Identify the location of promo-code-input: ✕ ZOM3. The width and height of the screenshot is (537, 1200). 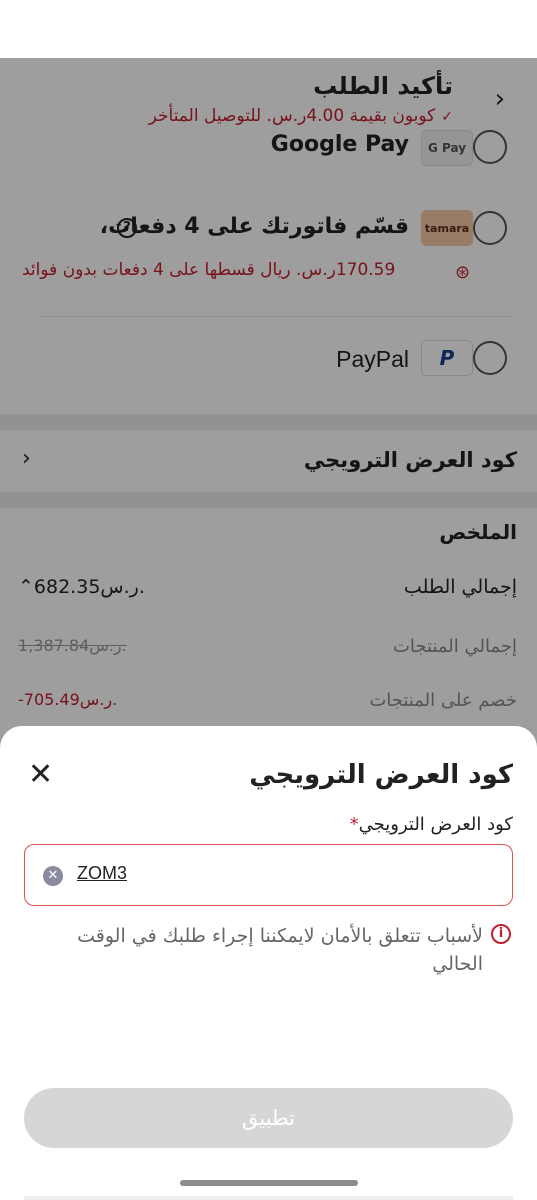
(268, 875).